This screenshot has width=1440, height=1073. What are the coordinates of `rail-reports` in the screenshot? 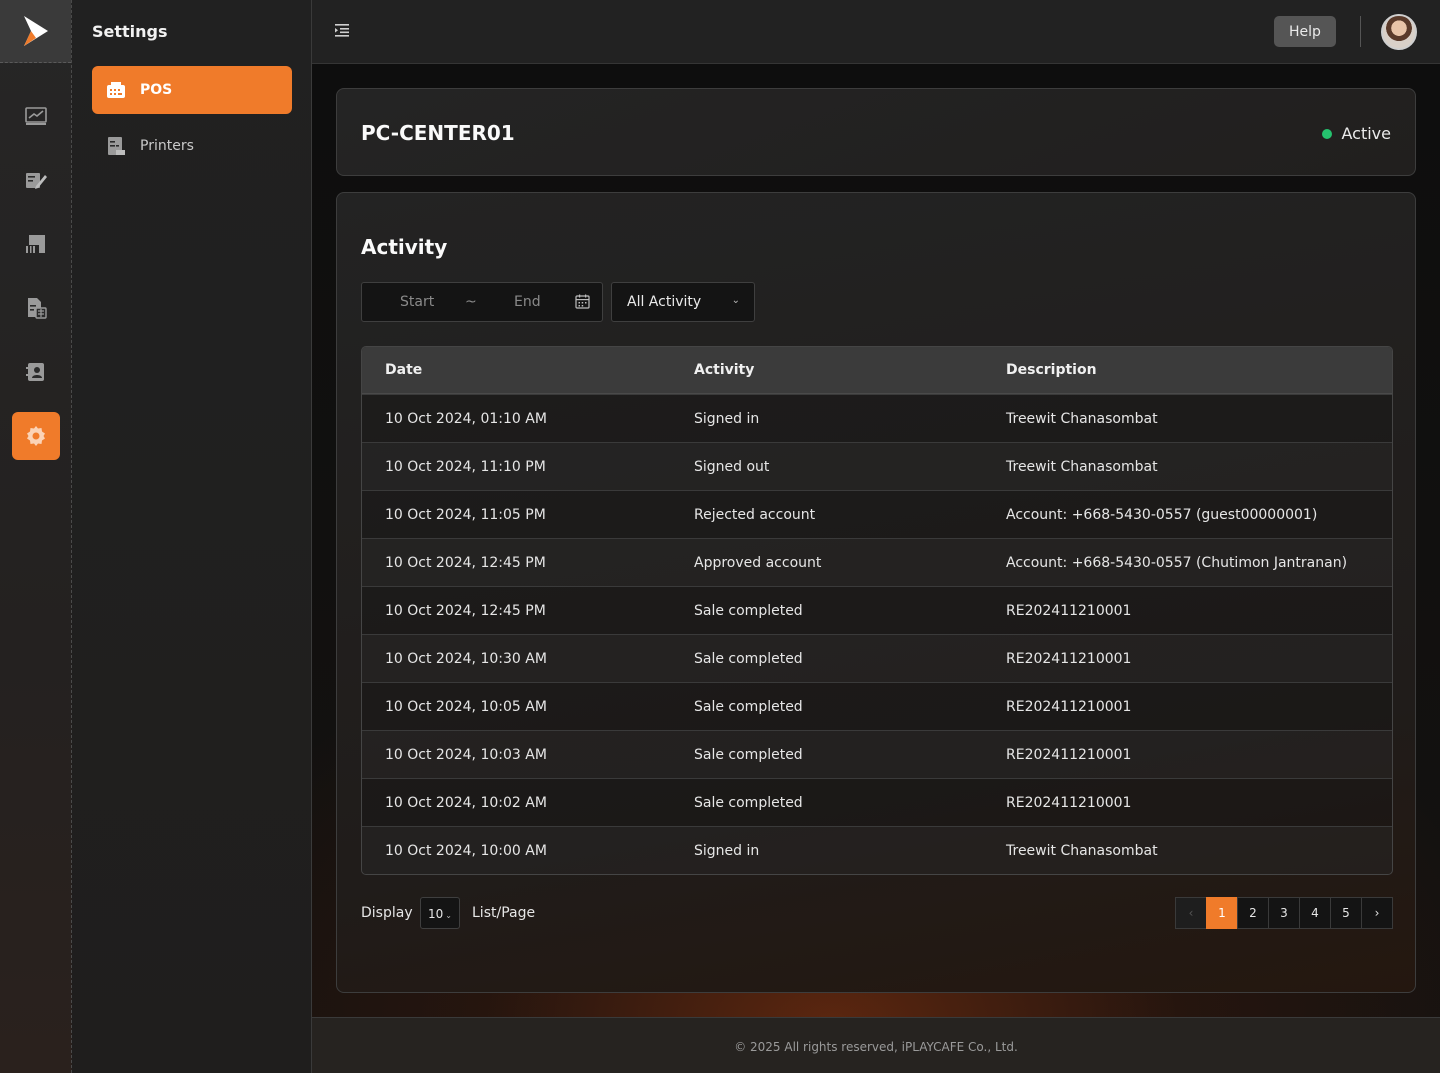 It's located at (36, 308).